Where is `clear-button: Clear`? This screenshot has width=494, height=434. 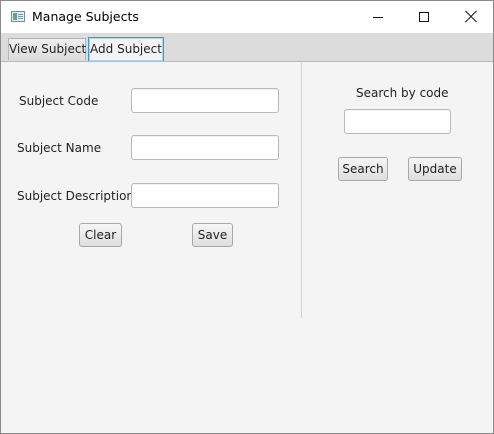
clear-button: Clear is located at coordinates (100, 235).